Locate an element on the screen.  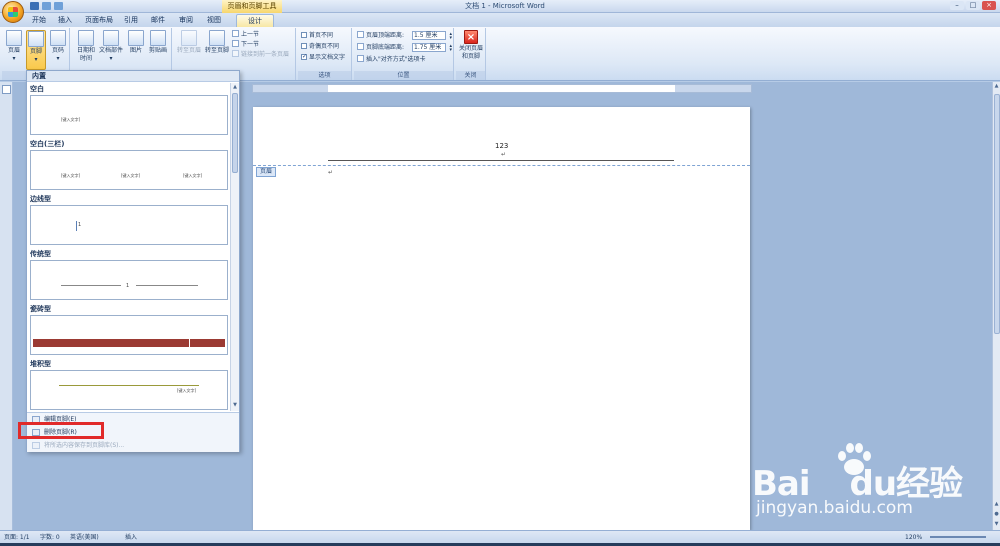
page-number-button: 页码 ▾ is located at coordinates (58, 46).